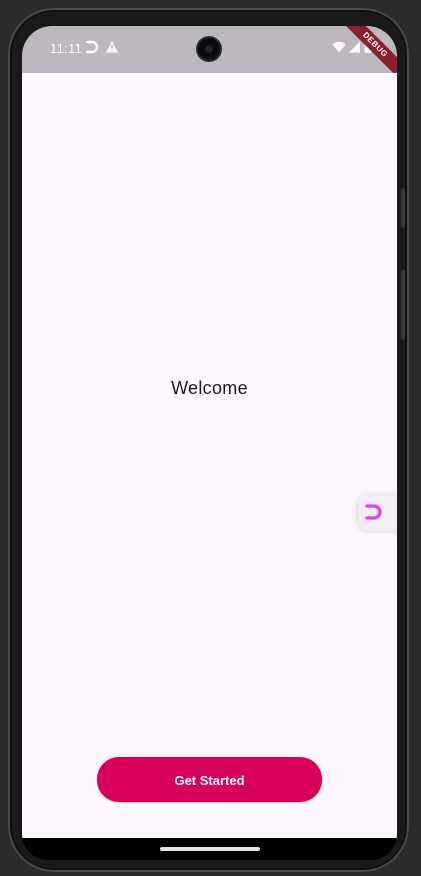 The height and width of the screenshot is (876, 421). I want to click on signal-icon, so click(354, 49).